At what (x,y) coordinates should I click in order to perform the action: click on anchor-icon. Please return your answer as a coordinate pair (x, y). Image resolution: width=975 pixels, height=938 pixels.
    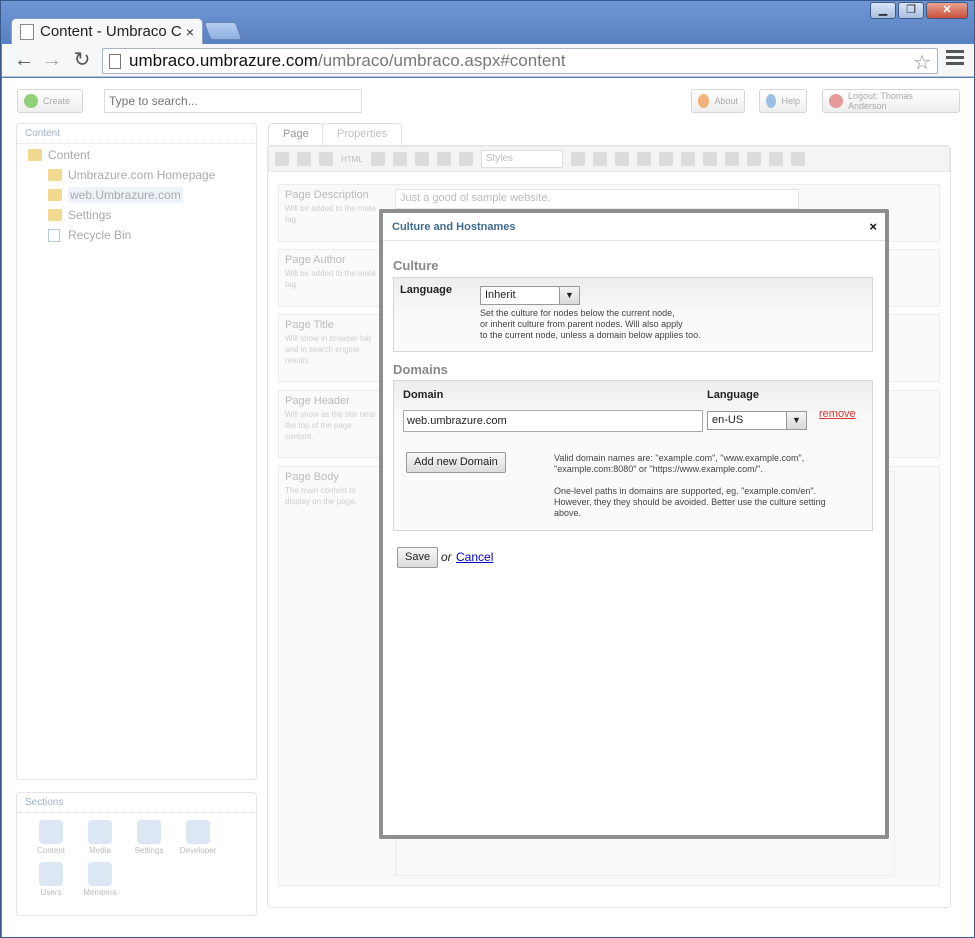
    Looking at the image, I should click on (753, 159).